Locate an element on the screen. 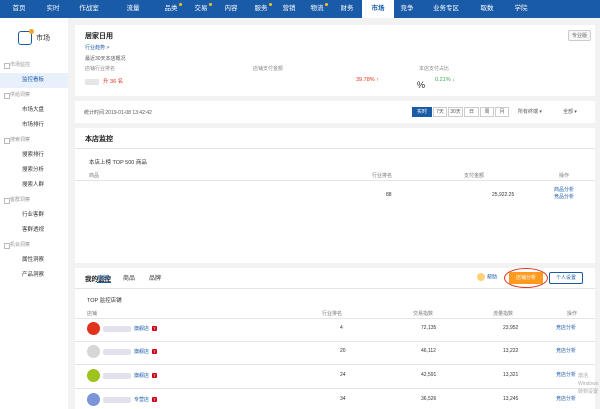  metric-pay-amount: 店铺支付金额 39.78% ↑ is located at coordinates (316, 74).